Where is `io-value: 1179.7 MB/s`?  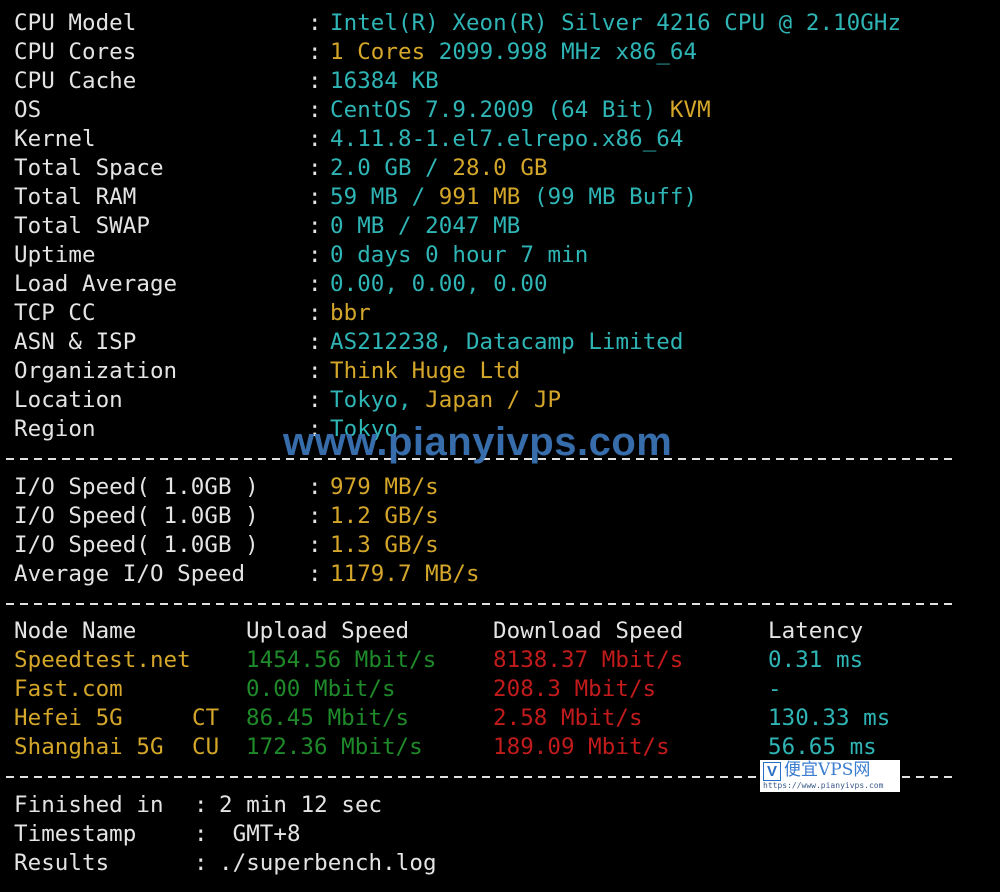
io-value: 1179.7 MB/s is located at coordinates (405, 574).